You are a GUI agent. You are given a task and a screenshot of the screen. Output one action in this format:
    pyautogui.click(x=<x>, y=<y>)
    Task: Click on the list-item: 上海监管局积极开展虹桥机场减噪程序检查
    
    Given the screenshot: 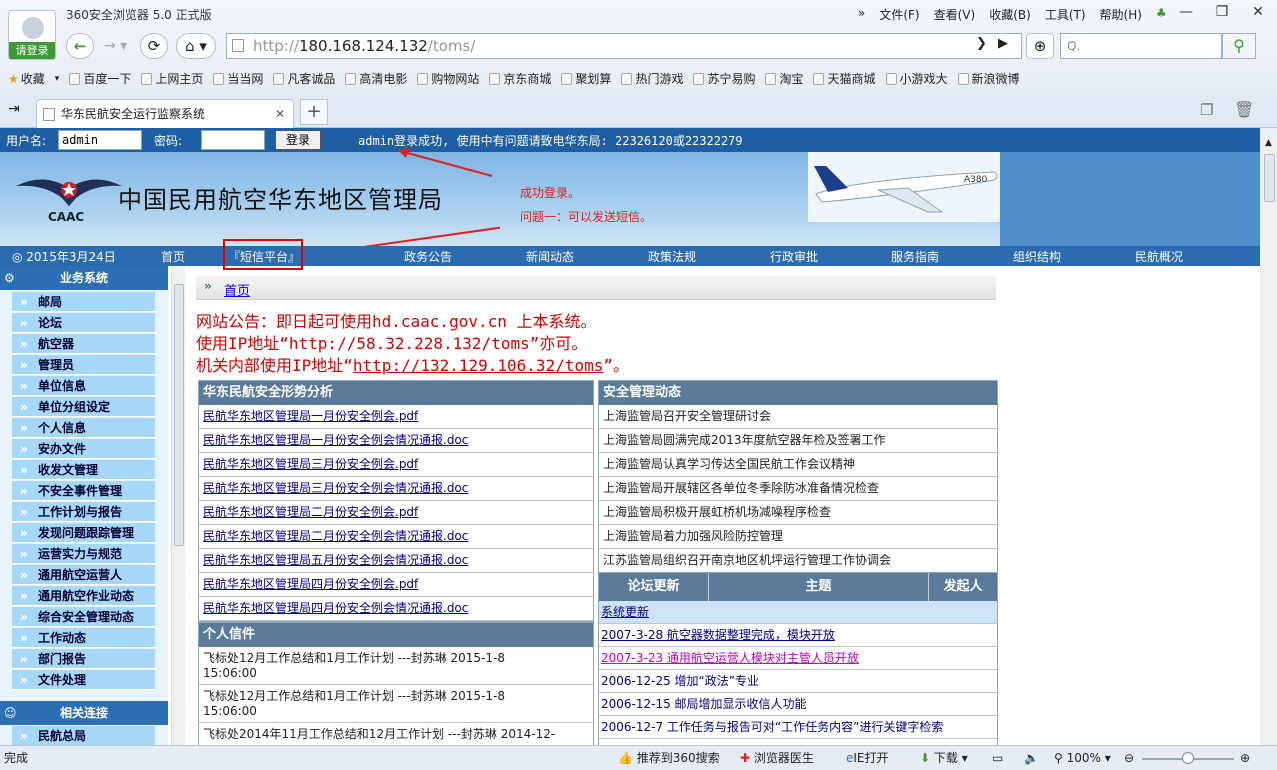 What is the action you would take?
    pyautogui.click(x=798, y=513)
    